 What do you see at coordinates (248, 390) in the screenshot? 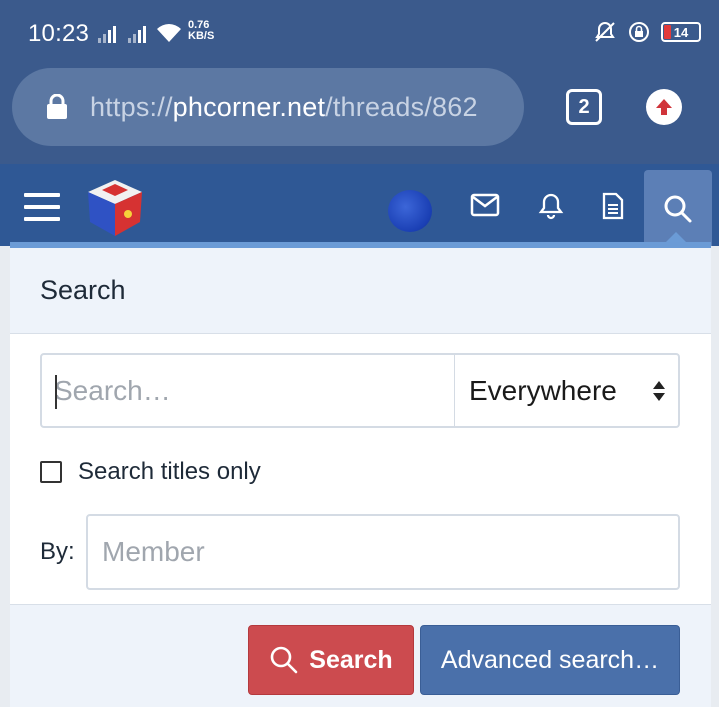
I see `search-input` at bounding box center [248, 390].